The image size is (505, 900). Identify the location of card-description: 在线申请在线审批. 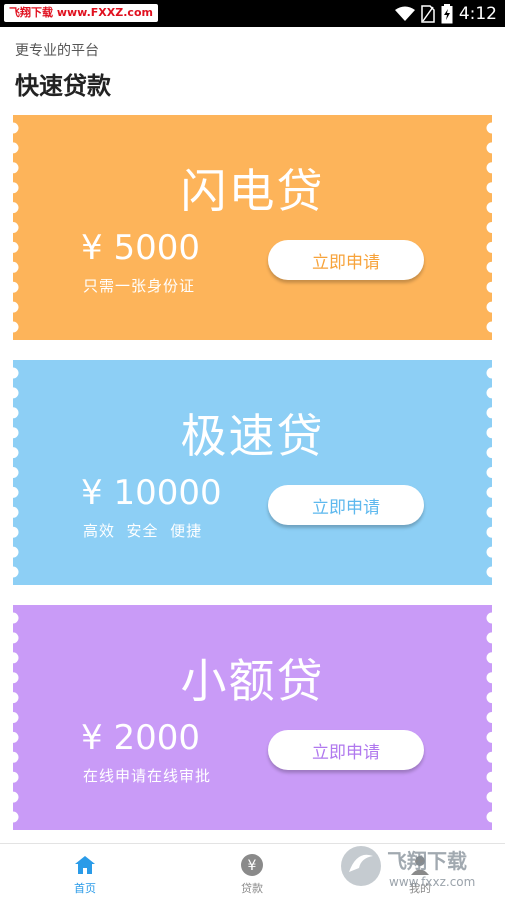
(147, 776).